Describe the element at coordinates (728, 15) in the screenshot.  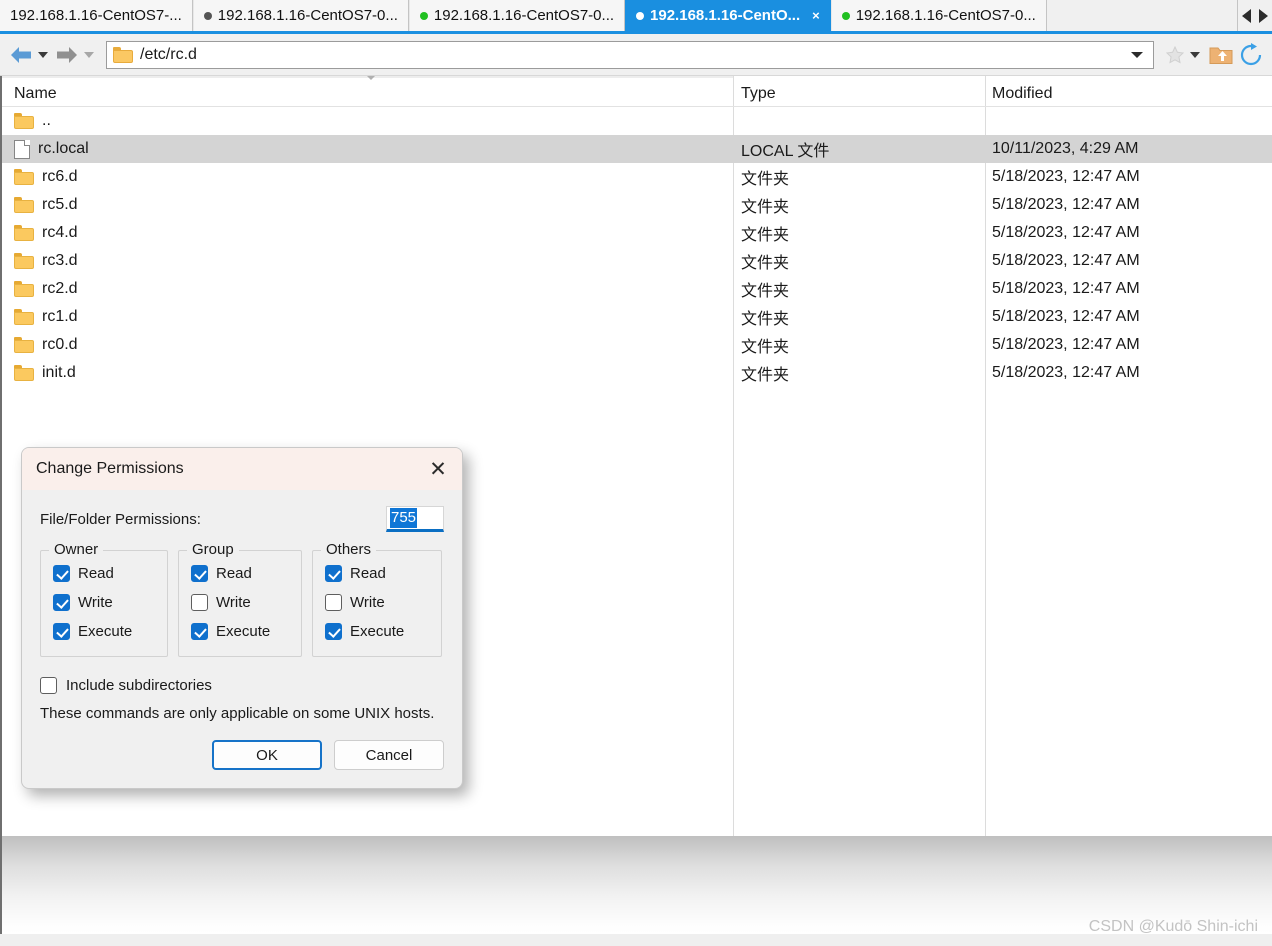
I see `tab-3-active: 192.168.1.16-CentO... ×` at that location.